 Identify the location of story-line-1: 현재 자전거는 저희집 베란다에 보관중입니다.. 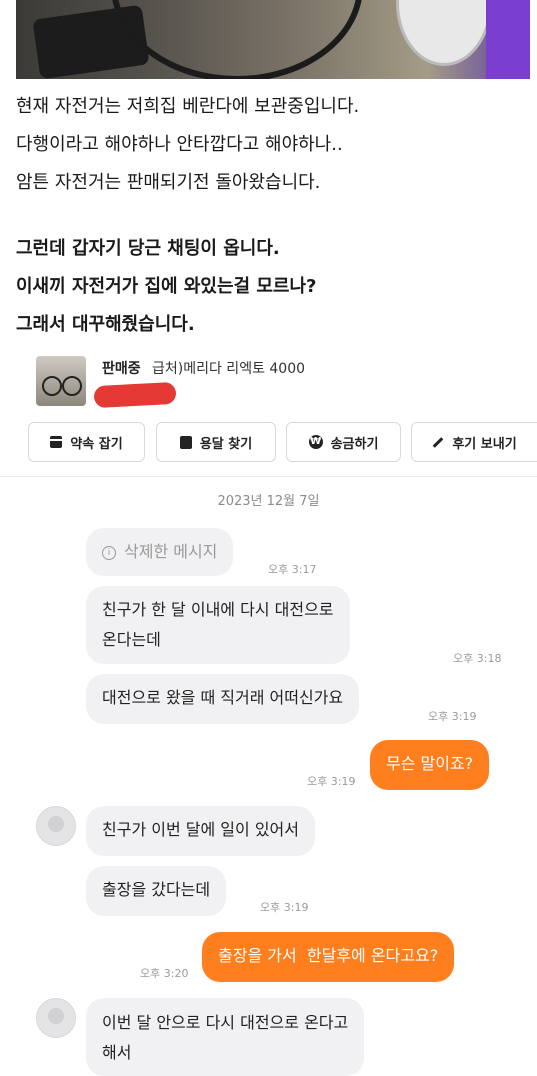
(188, 106).